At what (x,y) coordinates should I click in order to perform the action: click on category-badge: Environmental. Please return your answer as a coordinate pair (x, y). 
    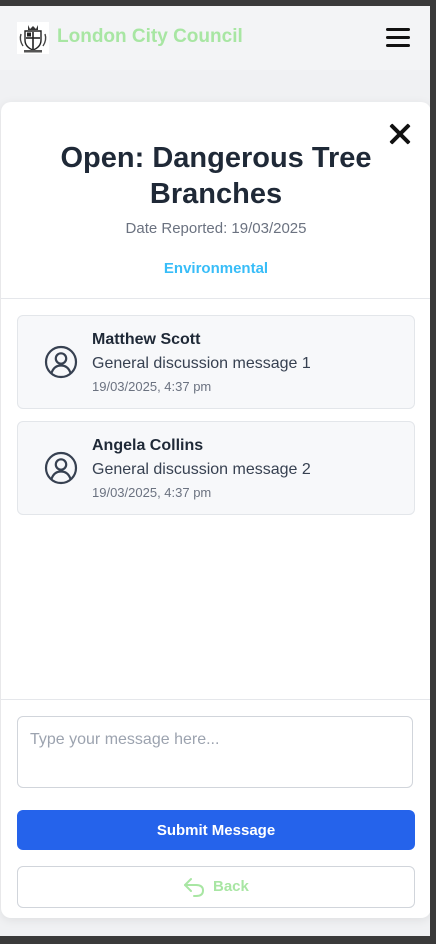
    Looking at the image, I should click on (216, 268).